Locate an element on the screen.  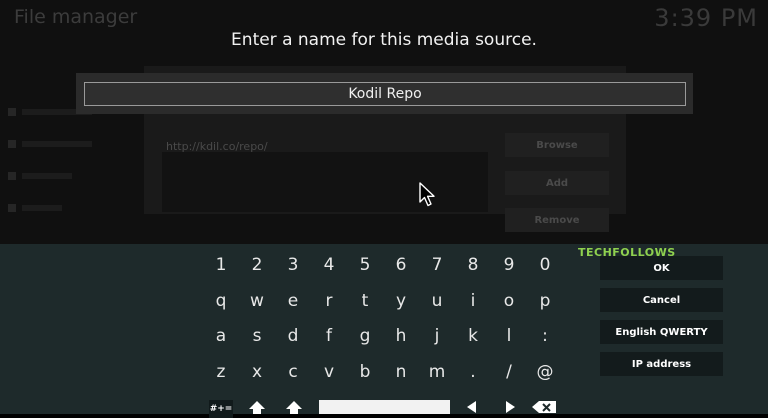
key-at: @ is located at coordinates (545, 372).